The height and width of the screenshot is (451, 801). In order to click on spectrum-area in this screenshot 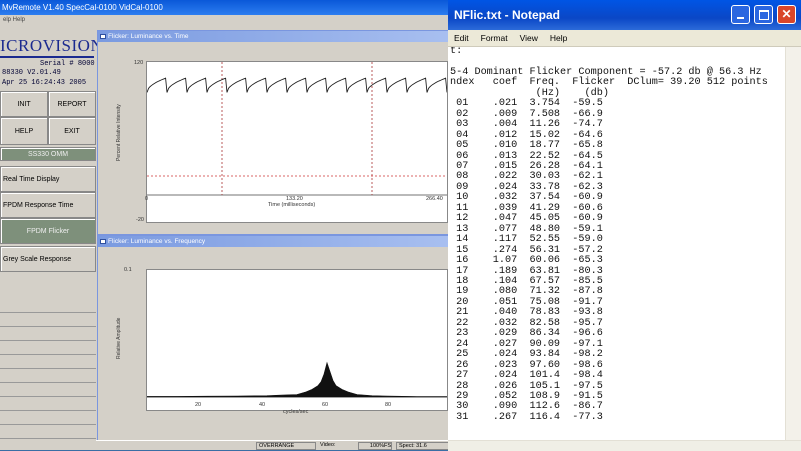, I will do `click(297, 379)`.